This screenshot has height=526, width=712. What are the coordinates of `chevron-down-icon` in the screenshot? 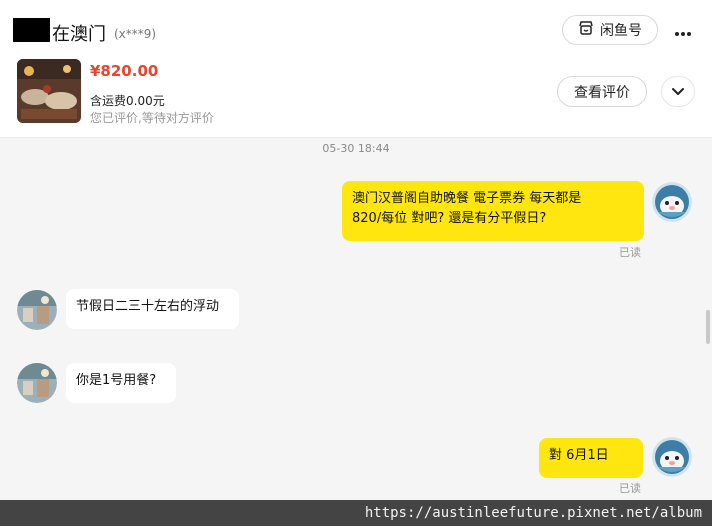 It's located at (678, 91).